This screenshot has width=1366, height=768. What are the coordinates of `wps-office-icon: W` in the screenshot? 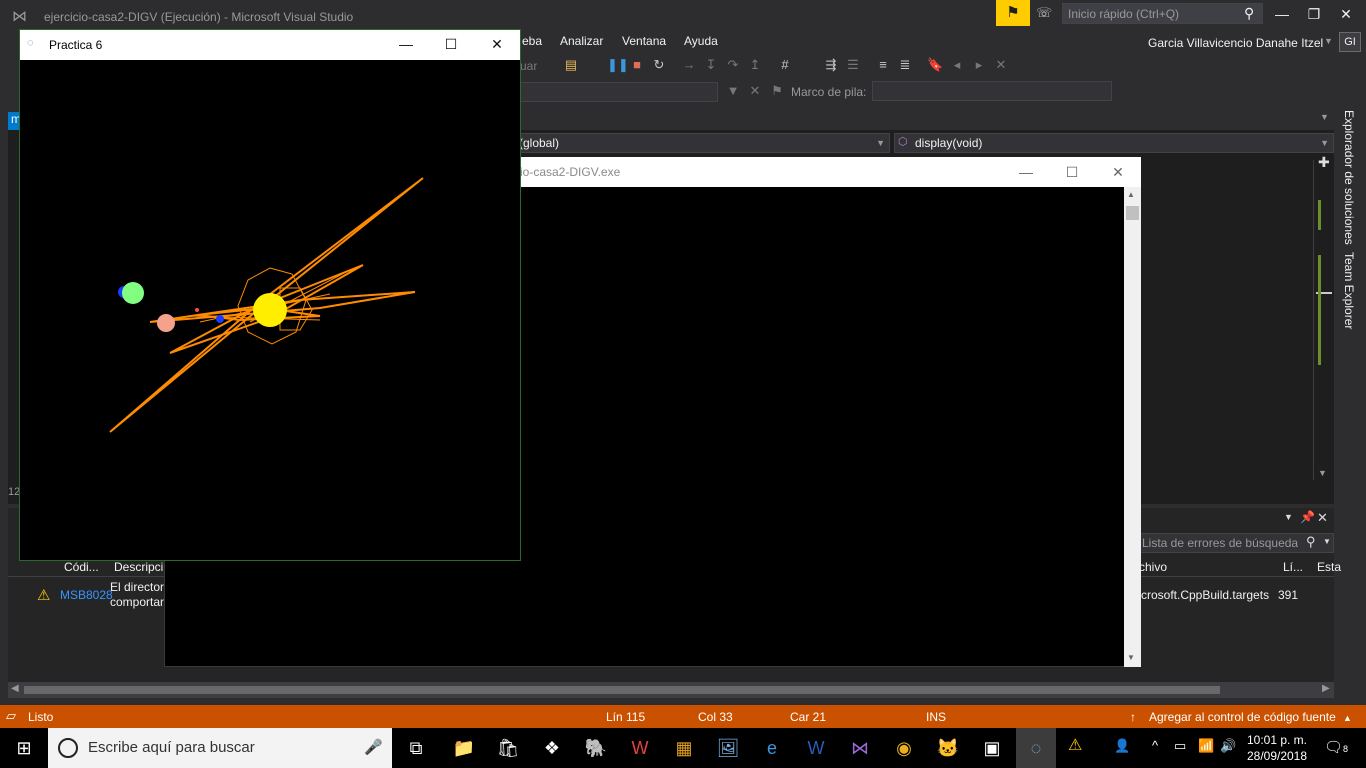 It's located at (640, 748).